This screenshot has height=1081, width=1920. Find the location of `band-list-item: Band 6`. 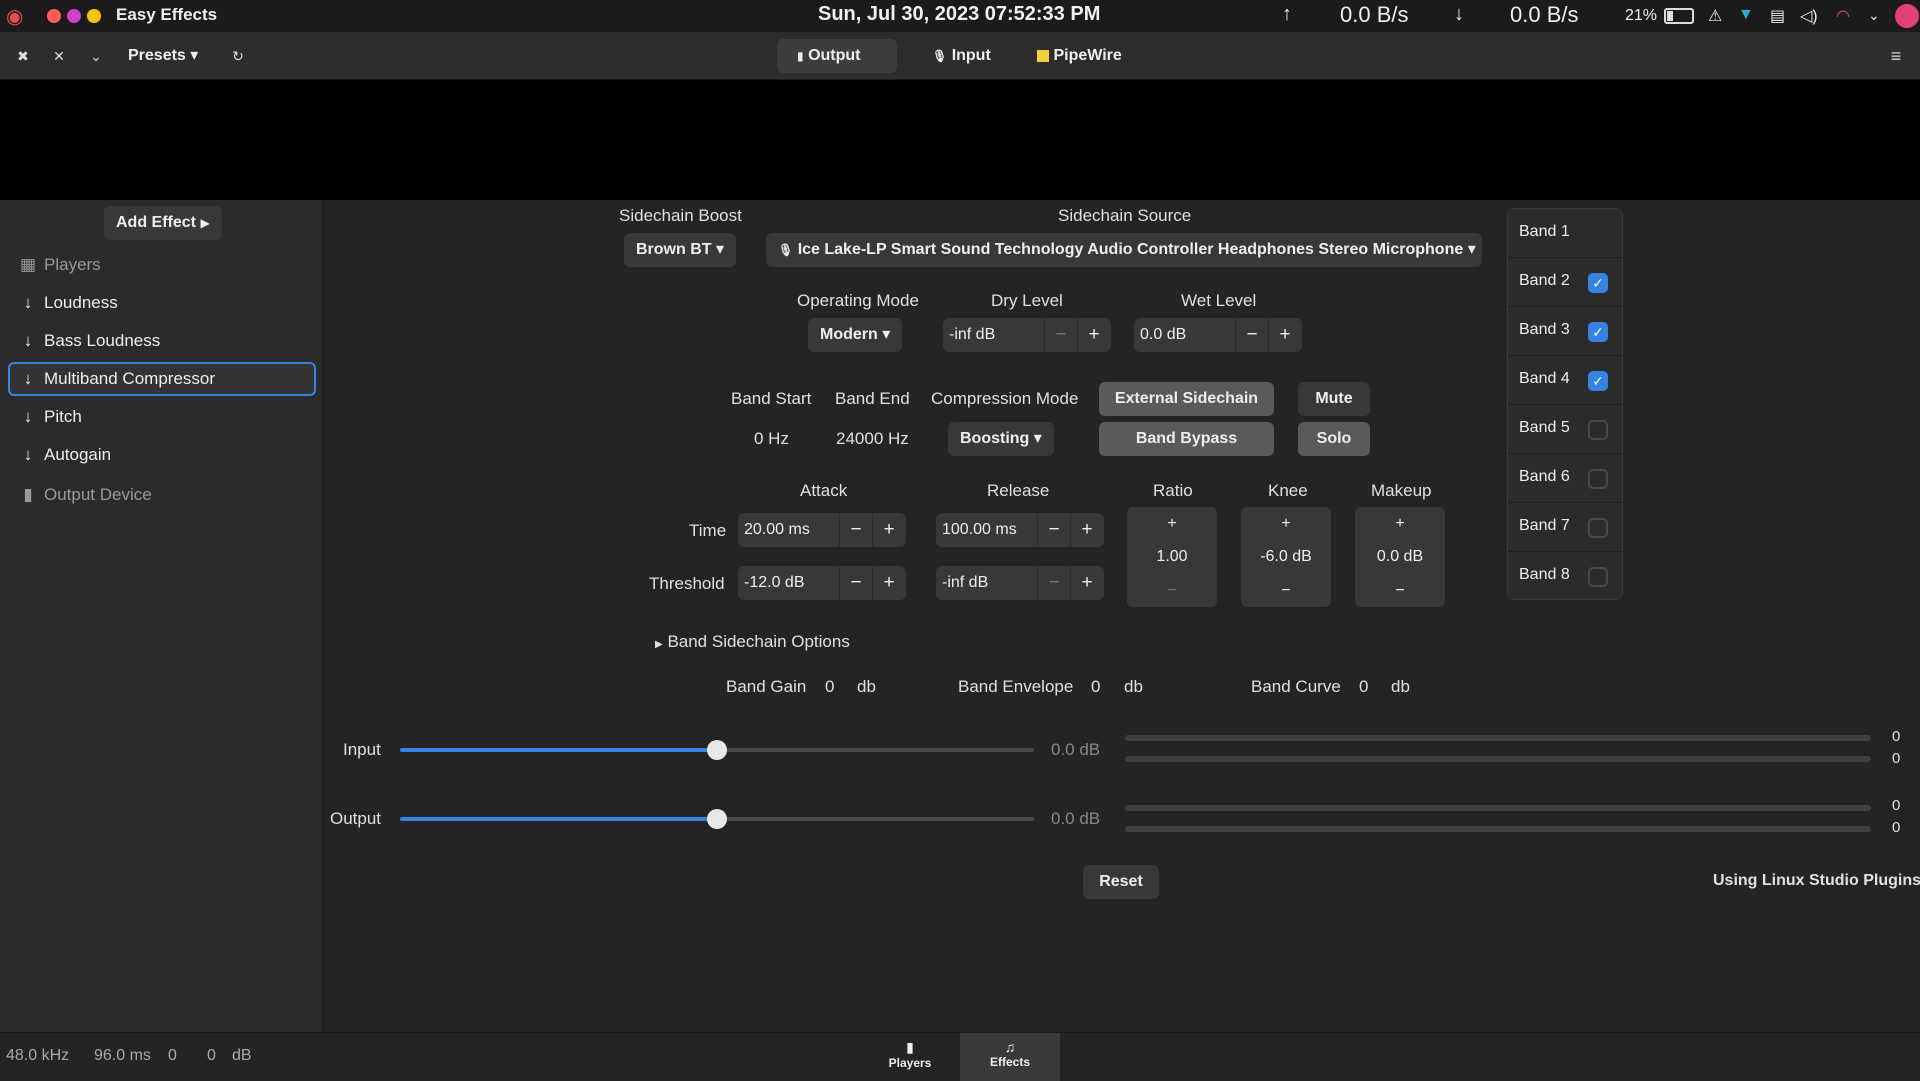

band-list-item: Band 6 is located at coordinates (1565, 478).